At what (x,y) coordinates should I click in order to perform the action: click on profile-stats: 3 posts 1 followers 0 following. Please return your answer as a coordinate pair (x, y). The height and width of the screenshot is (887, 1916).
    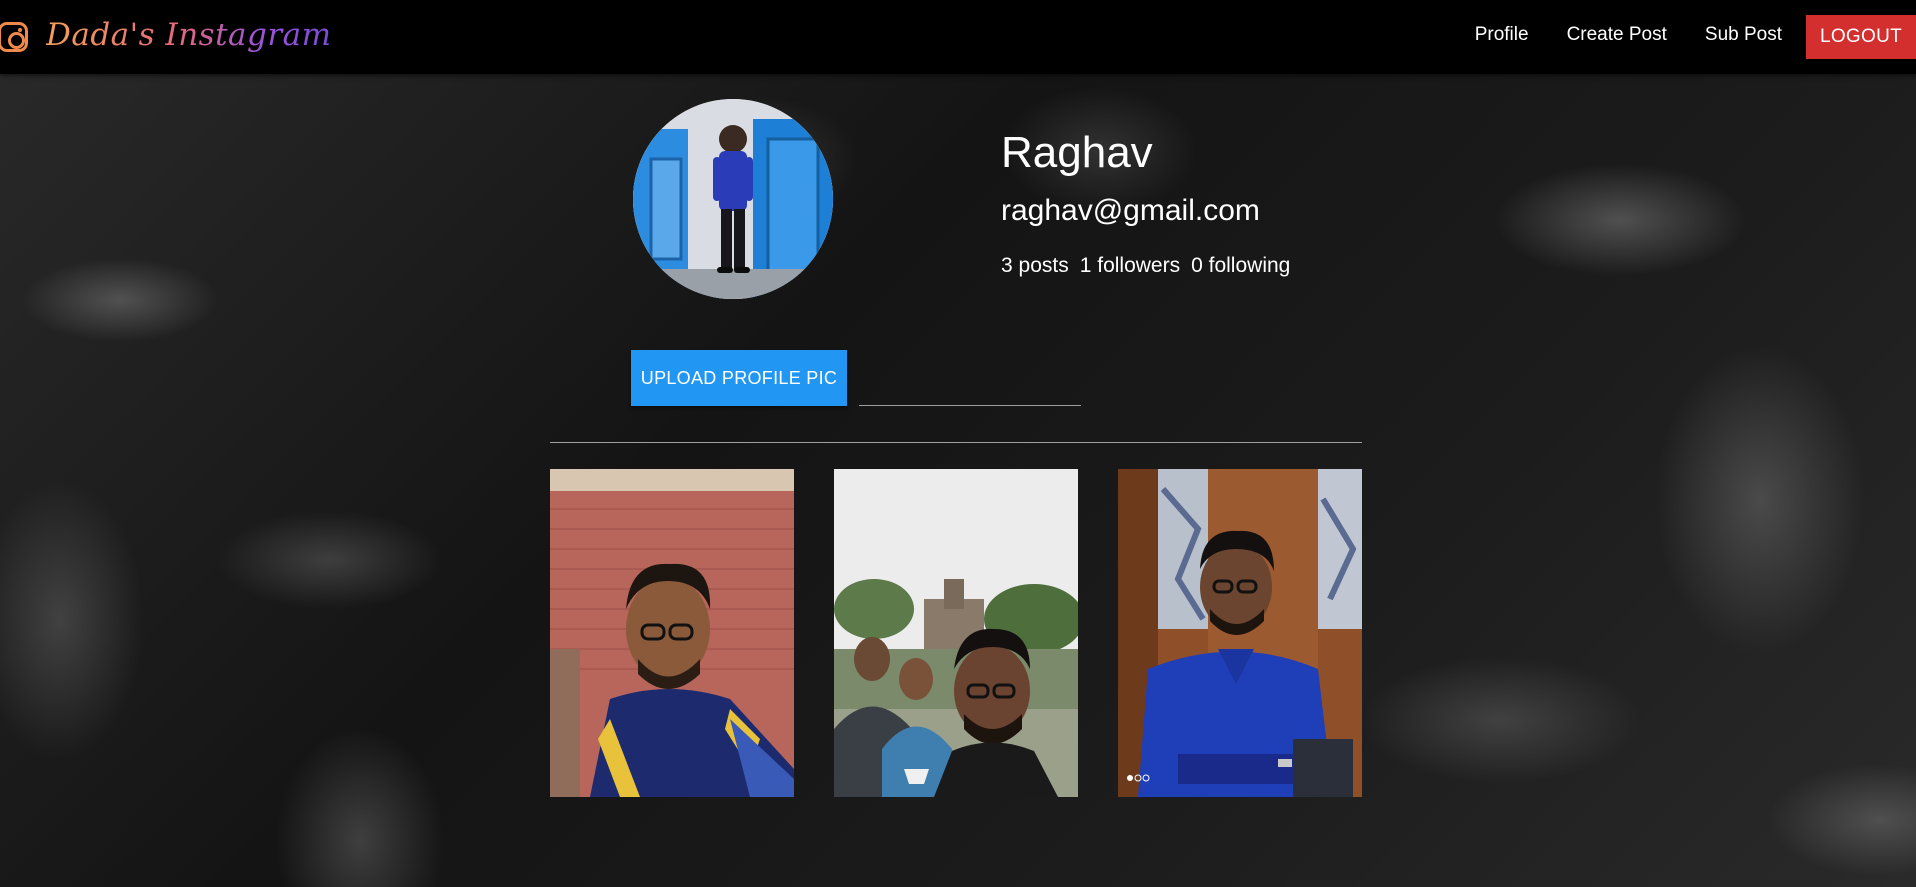
    Looking at the image, I should click on (1151, 266).